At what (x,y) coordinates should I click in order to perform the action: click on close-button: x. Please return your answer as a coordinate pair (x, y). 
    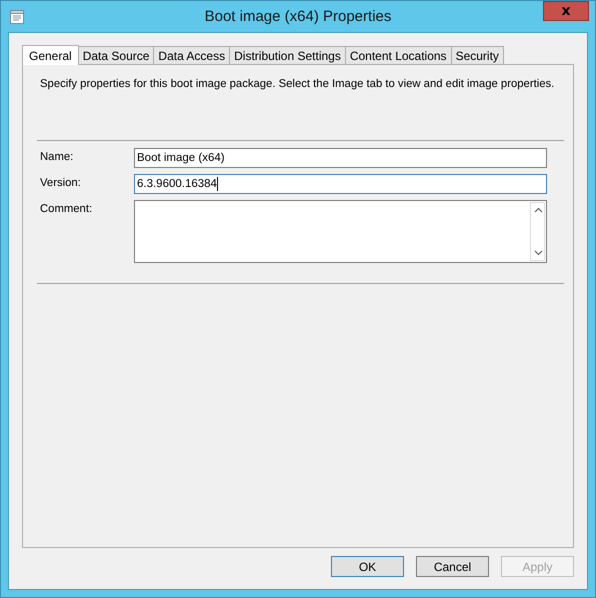
    Looking at the image, I should click on (566, 11).